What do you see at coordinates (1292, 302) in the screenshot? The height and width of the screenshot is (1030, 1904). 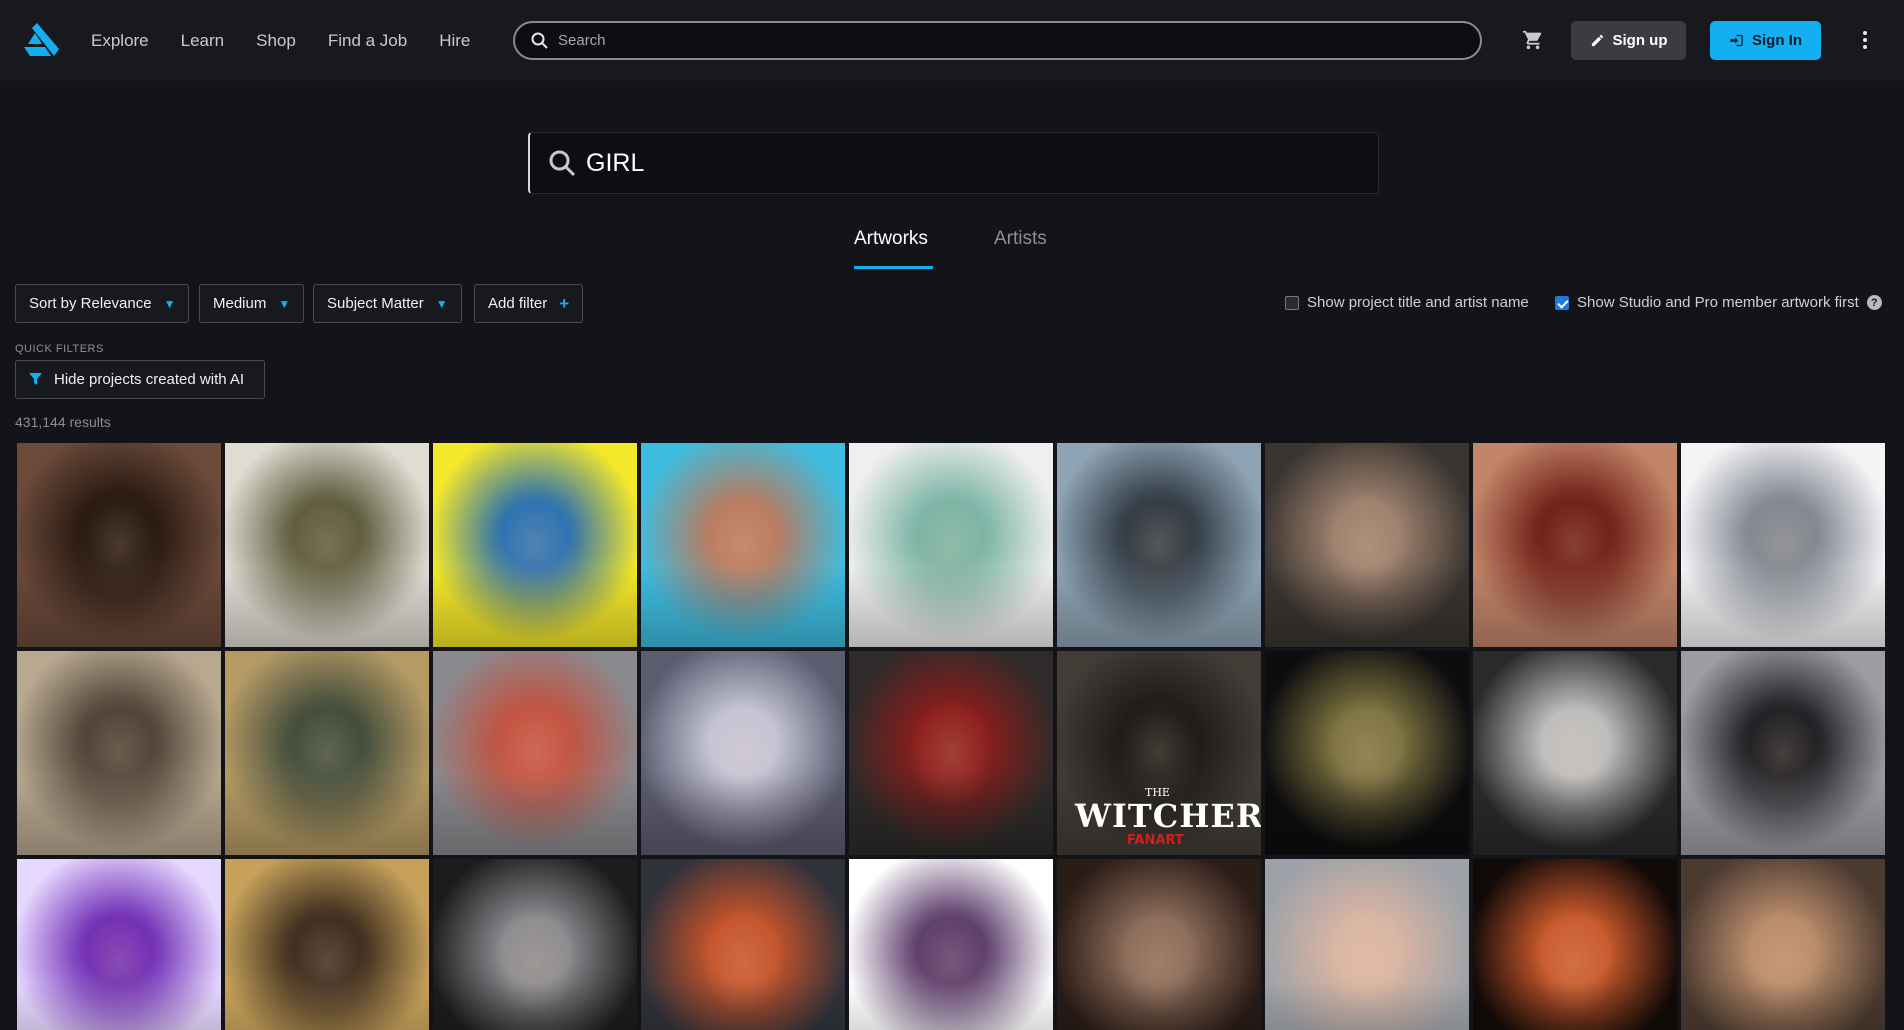 I see `show-title-checkbox` at bounding box center [1292, 302].